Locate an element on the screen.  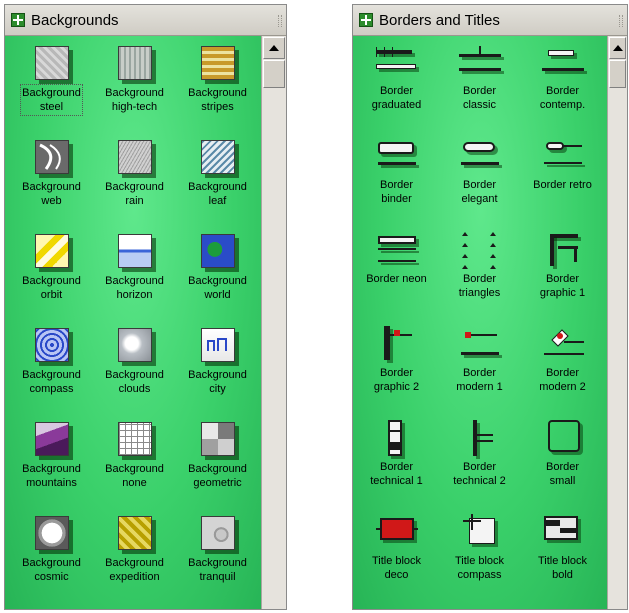
master-background-rain: Background rain is located at coordinates (134, 185).